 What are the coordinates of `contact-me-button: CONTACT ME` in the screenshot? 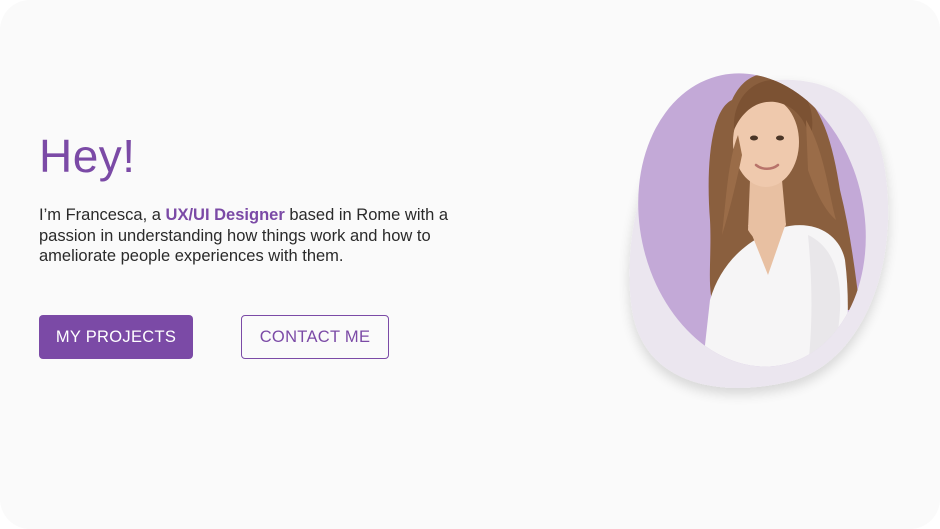 It's located at (315, 337).